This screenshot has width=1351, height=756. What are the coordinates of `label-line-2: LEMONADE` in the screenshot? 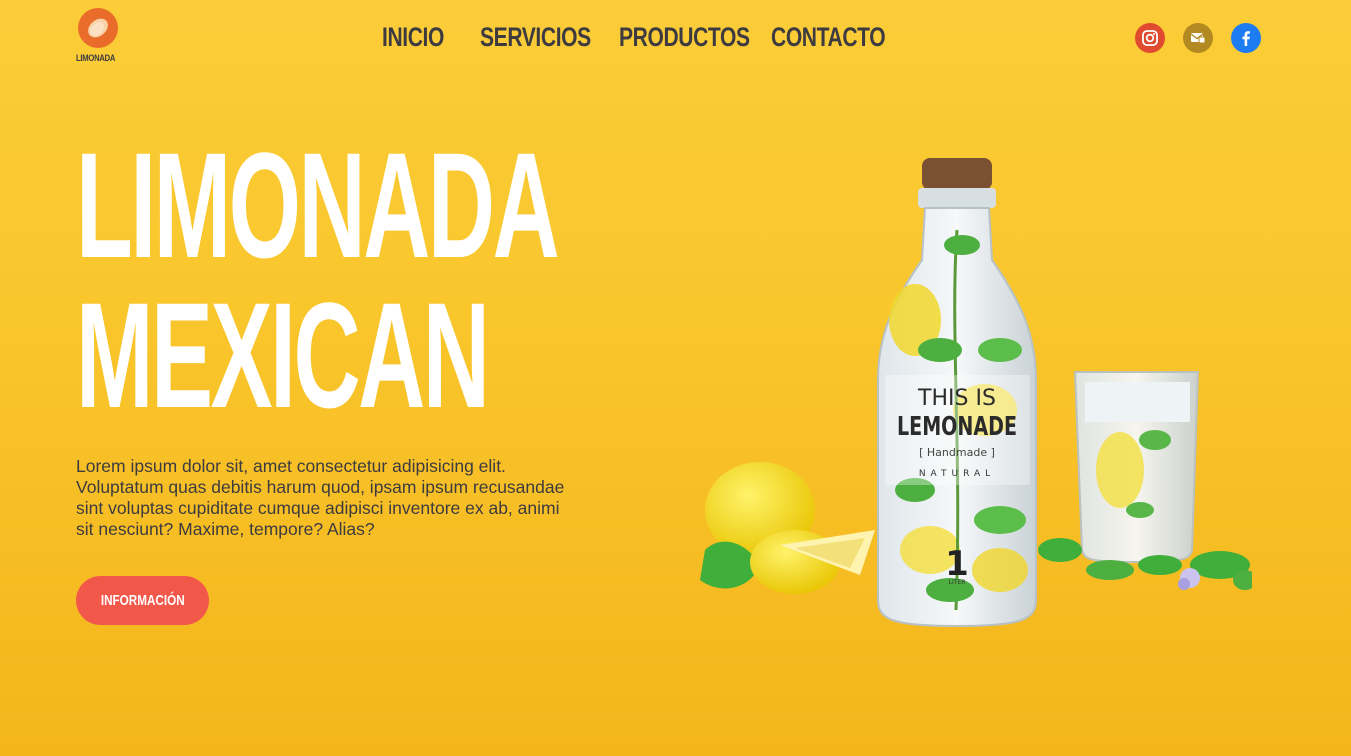 It's located at (957, 427).